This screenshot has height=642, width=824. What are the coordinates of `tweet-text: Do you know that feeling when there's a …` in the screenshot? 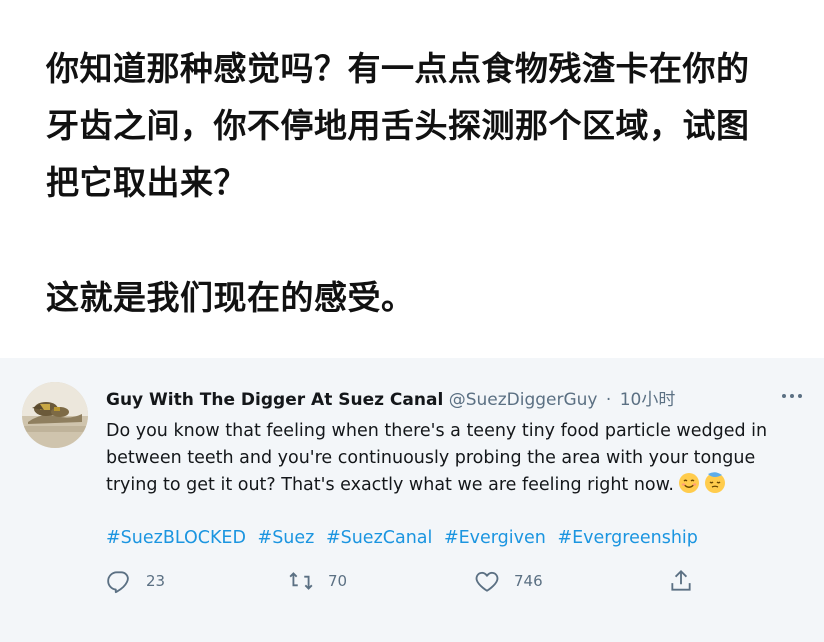 It's located at (451, 458).